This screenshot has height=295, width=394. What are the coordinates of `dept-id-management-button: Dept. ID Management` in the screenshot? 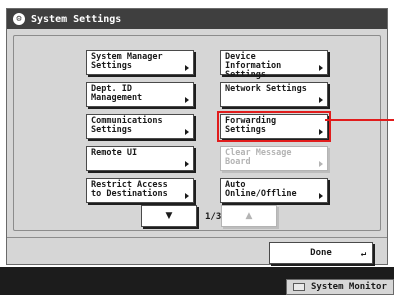 It's located at (140, 94).